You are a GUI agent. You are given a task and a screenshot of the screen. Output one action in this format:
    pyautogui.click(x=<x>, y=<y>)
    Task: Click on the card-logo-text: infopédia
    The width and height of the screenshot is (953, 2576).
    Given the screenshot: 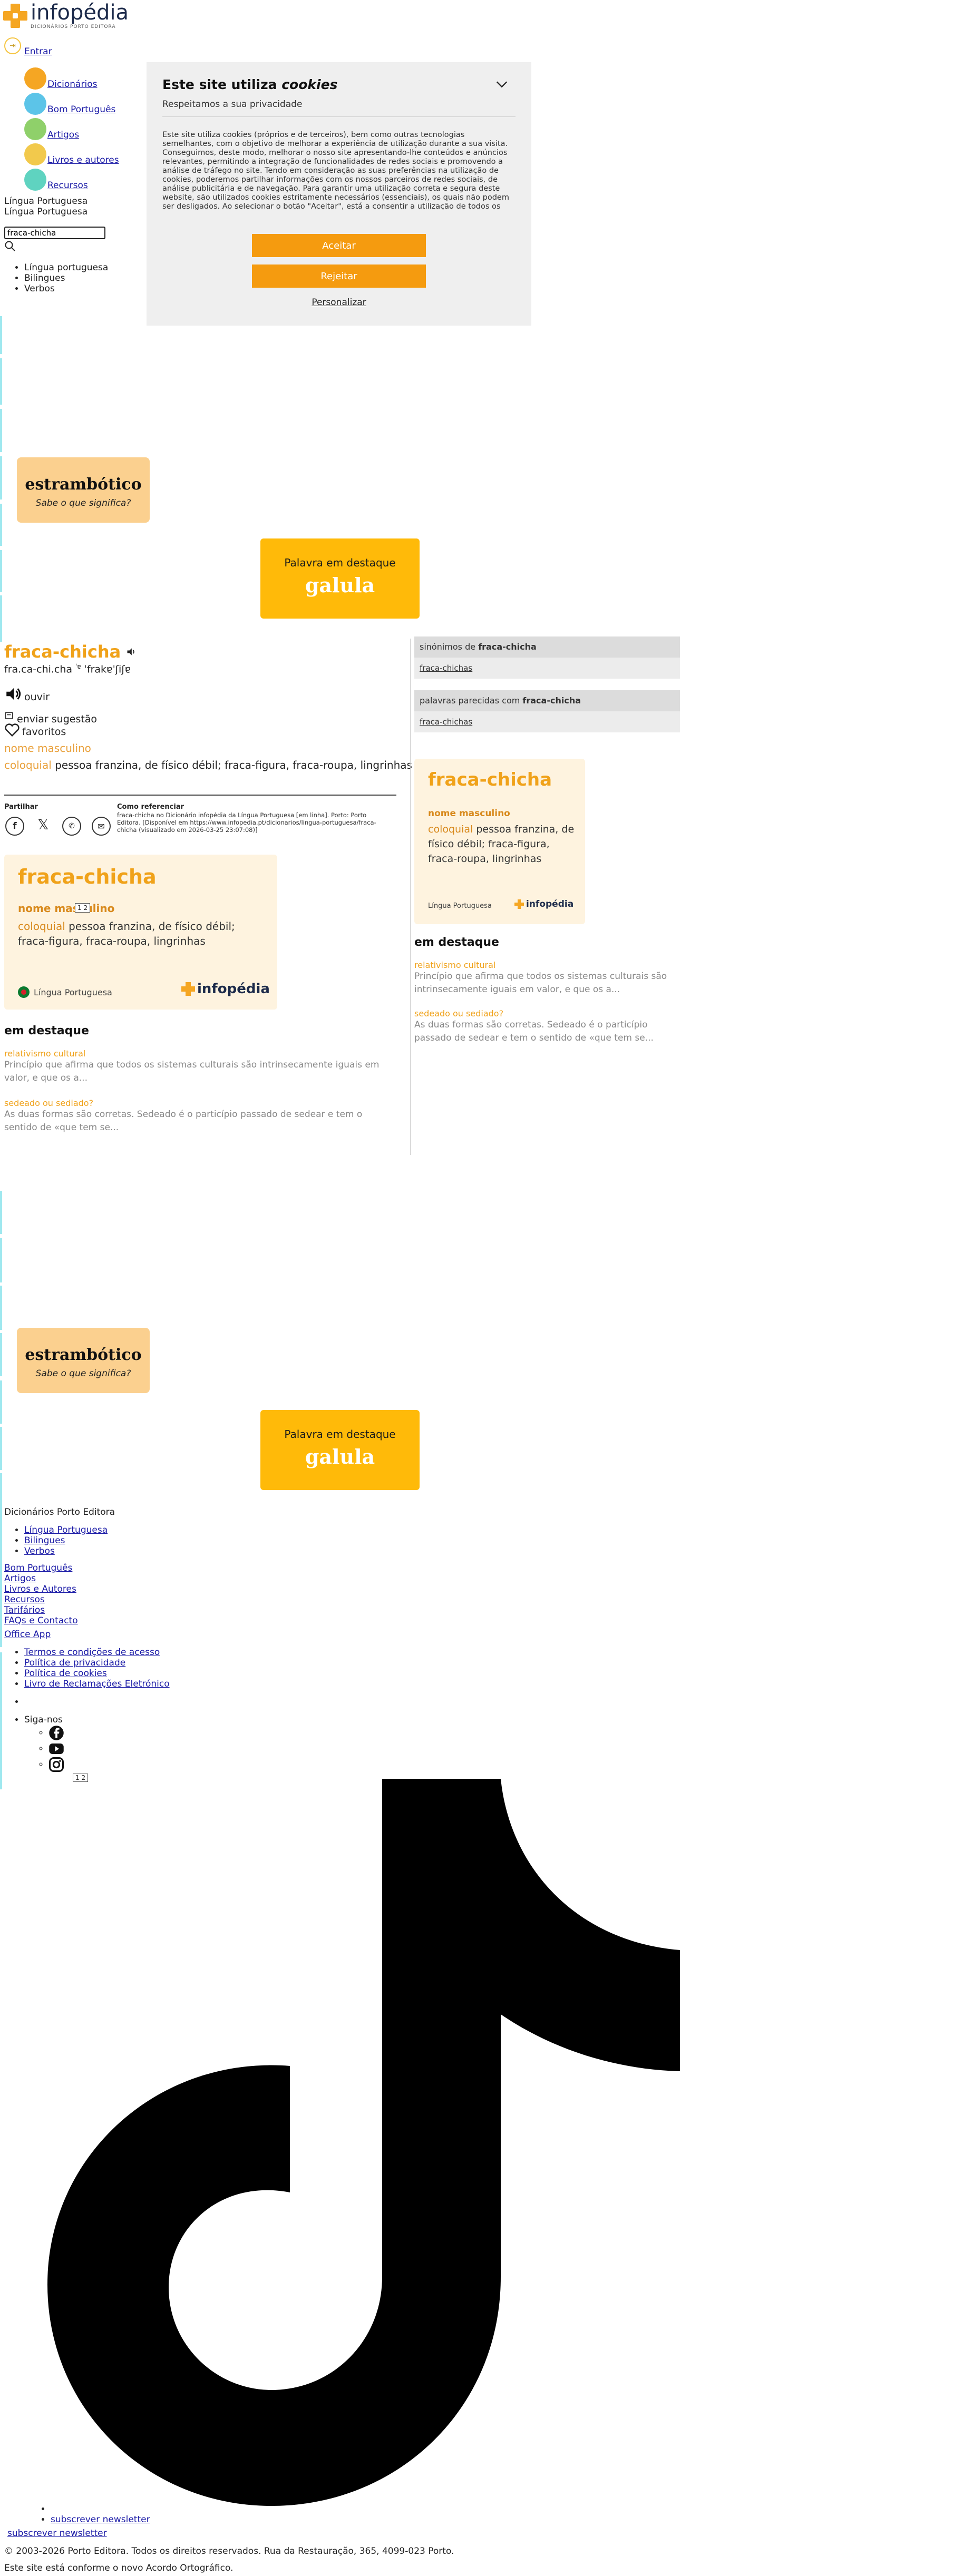 What is the action you would take?
    pyautogui.click(x=550, y=904)
    